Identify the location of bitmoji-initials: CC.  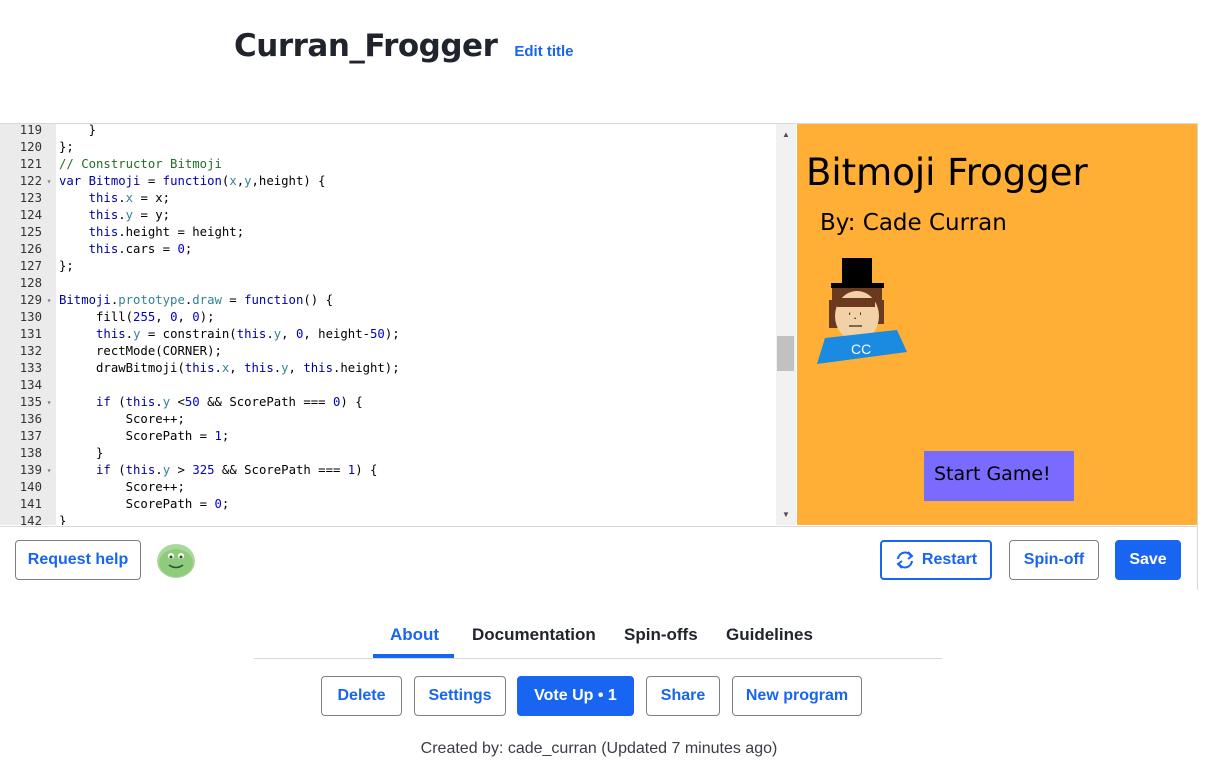
(861, 349).